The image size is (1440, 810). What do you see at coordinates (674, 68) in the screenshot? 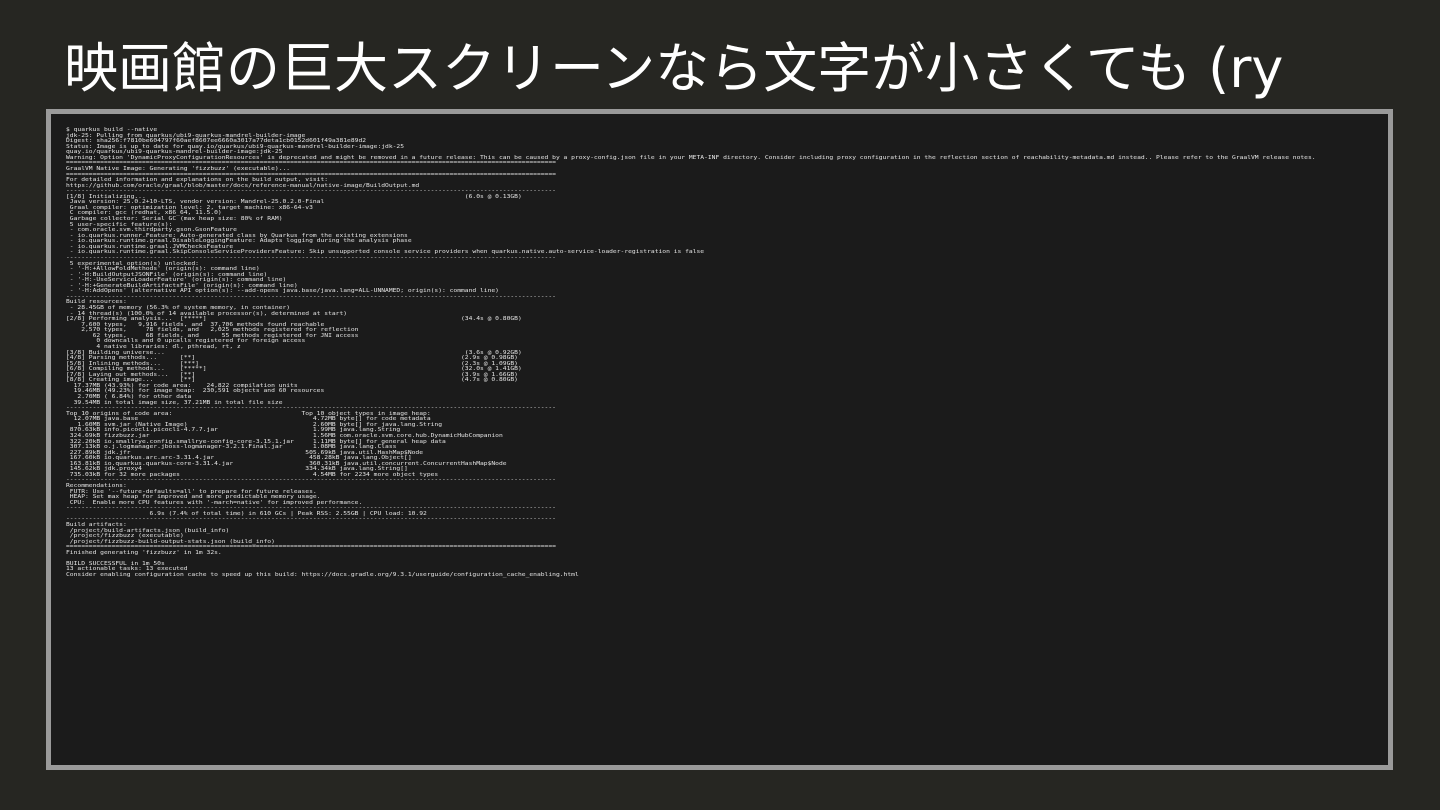
I see `slide-title: 映画館の巨大スクリーンなら文字が小さくても (ry` at bounding box center [674, 68].